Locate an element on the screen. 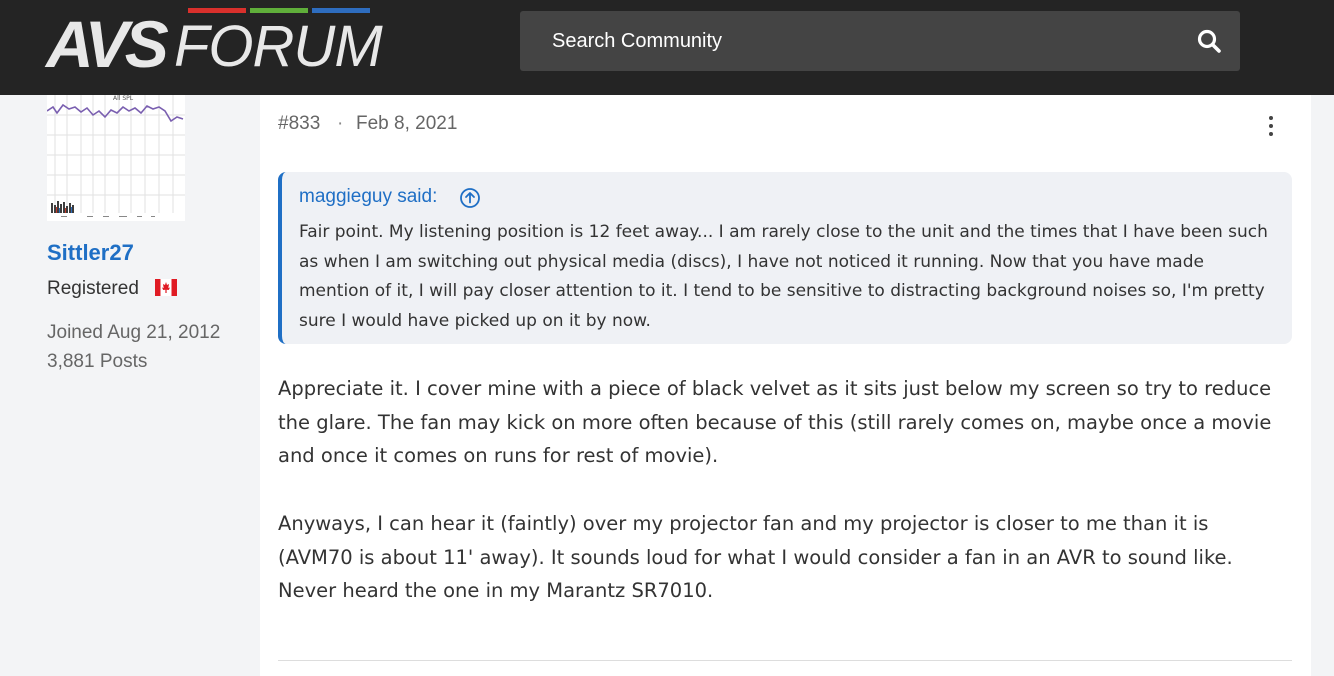  post-number-link: #833 is located at coordinates (299, 124).